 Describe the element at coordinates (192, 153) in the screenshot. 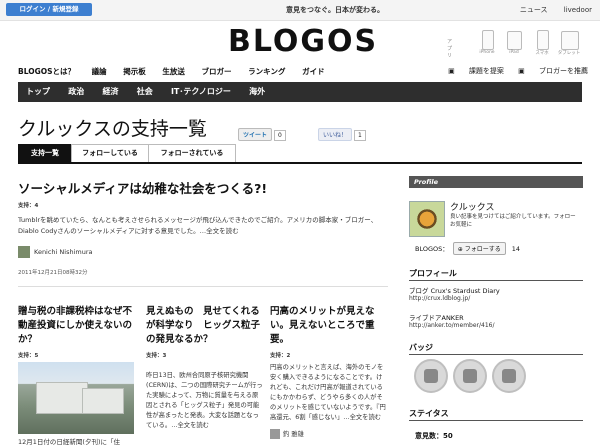

I see `tab-followers: フォローされている` at that location.